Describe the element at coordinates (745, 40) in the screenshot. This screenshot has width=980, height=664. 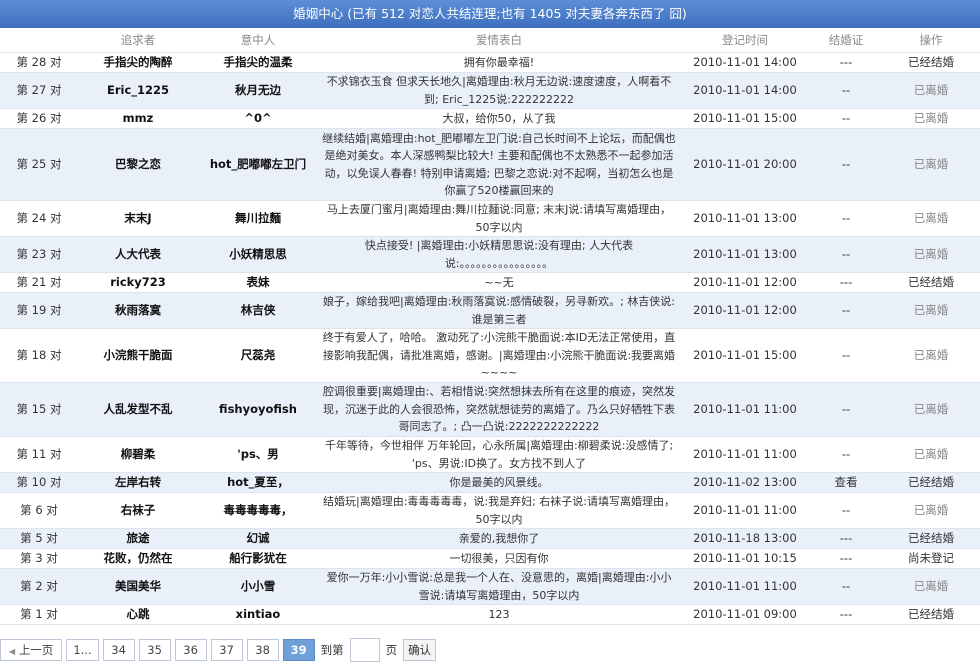
I see `col-header-date: 登记时间` at that location.